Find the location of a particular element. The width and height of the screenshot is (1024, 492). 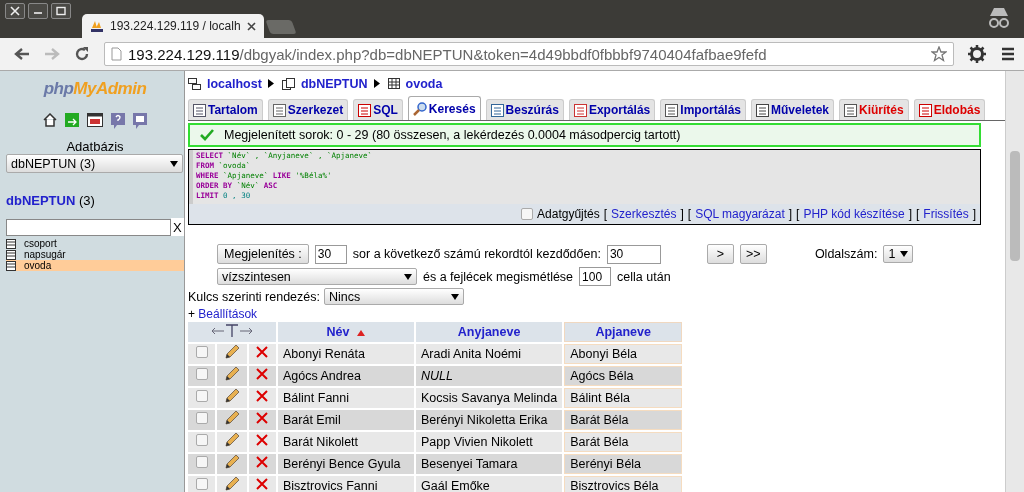

home-icon is located at coordinates (50, 120).